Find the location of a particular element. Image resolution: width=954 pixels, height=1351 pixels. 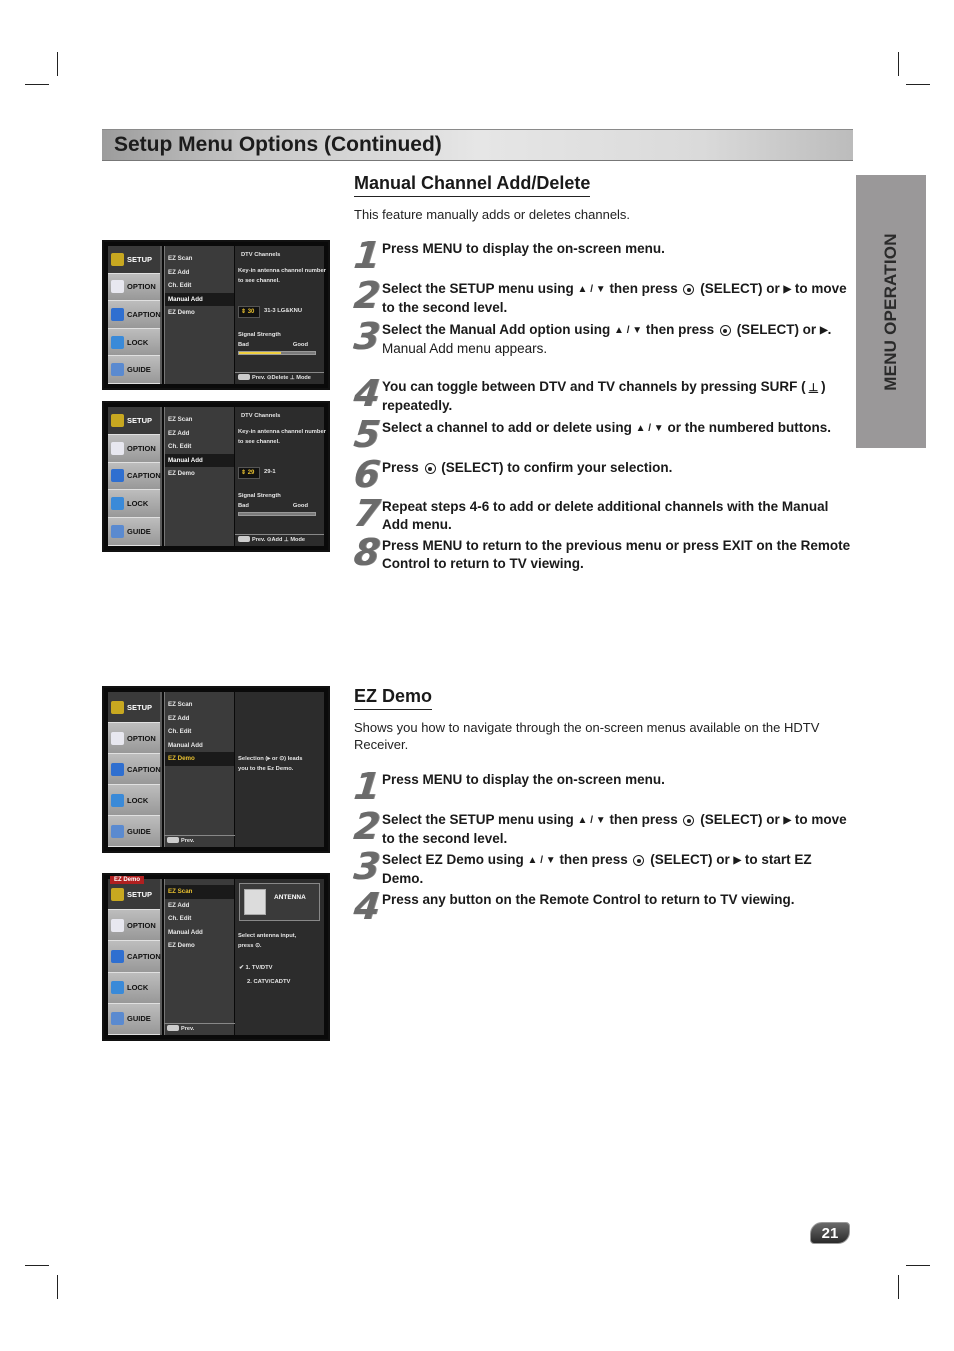

antenna-option-catv: 2. CATV/CADTV is located at coordinates (269, 982).